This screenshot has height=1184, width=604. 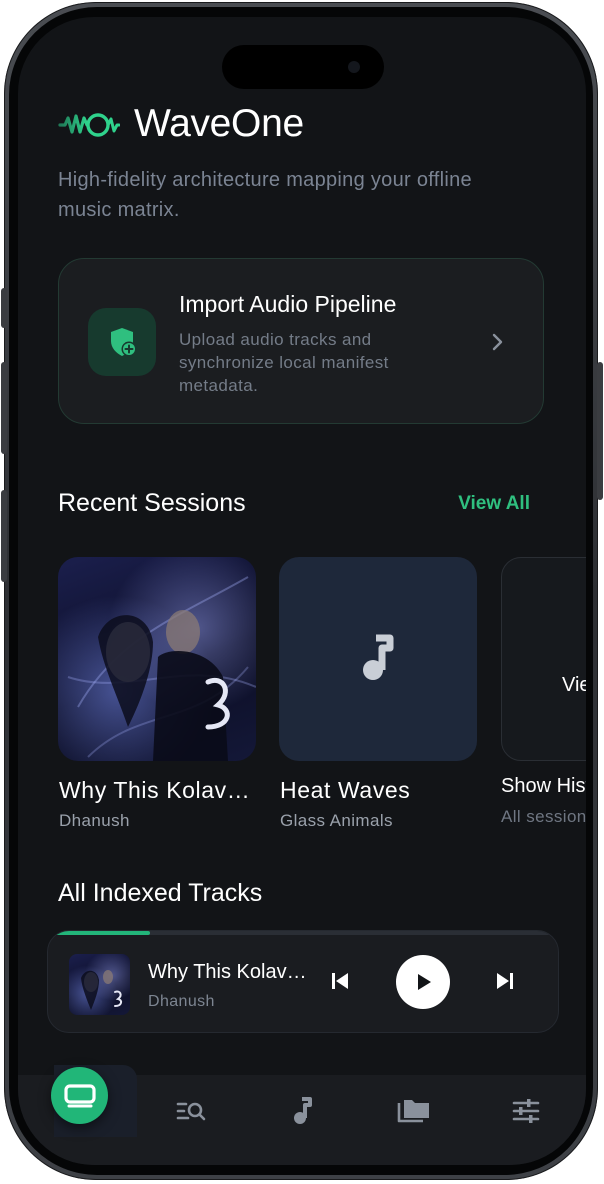 I want to click on nav-library-button, so click(x=414, y=1111).